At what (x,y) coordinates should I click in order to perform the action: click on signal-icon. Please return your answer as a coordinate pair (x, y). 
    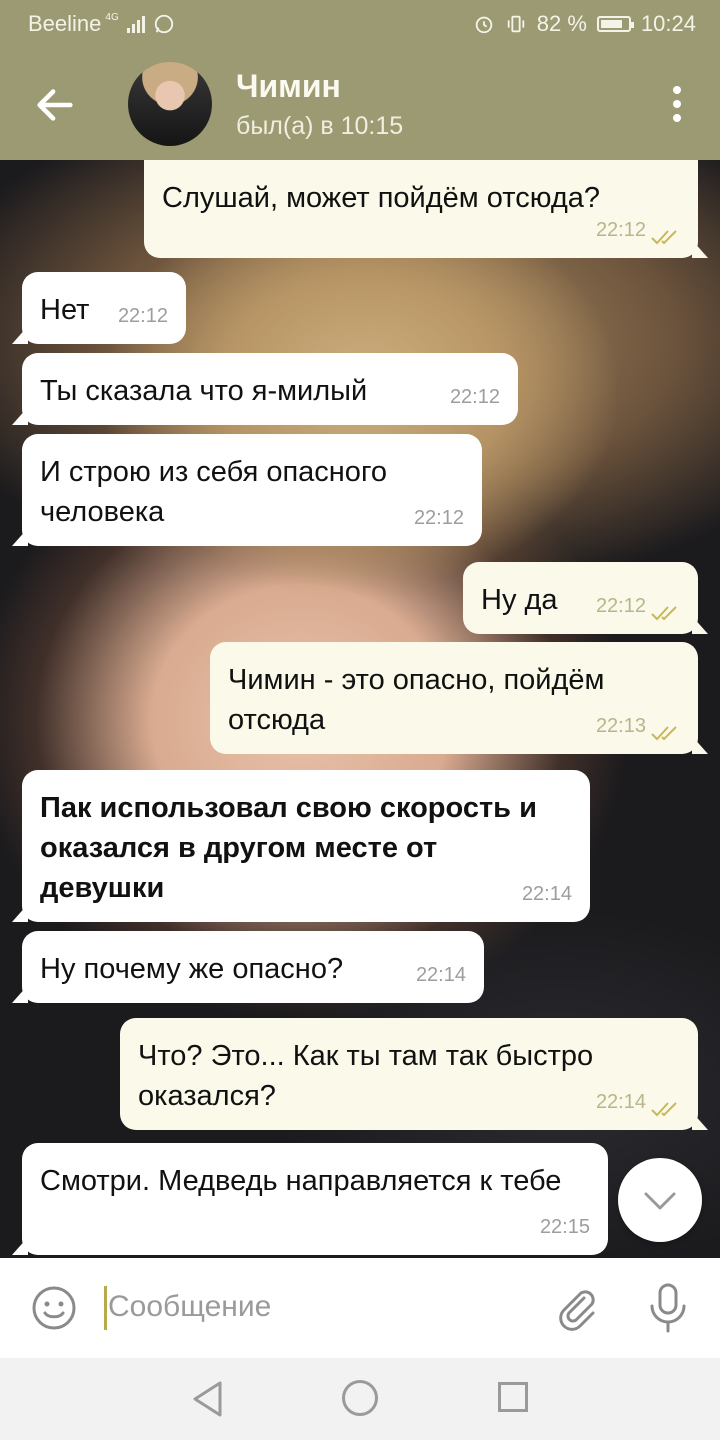
    Looking at the image, I should click on (135, 24).